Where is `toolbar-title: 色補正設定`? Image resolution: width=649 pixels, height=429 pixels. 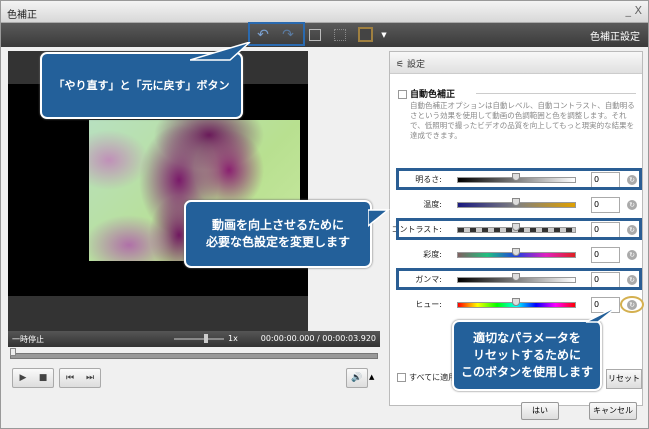
toolbar-title: 色補正設定 is located at coordinates (615, 37).